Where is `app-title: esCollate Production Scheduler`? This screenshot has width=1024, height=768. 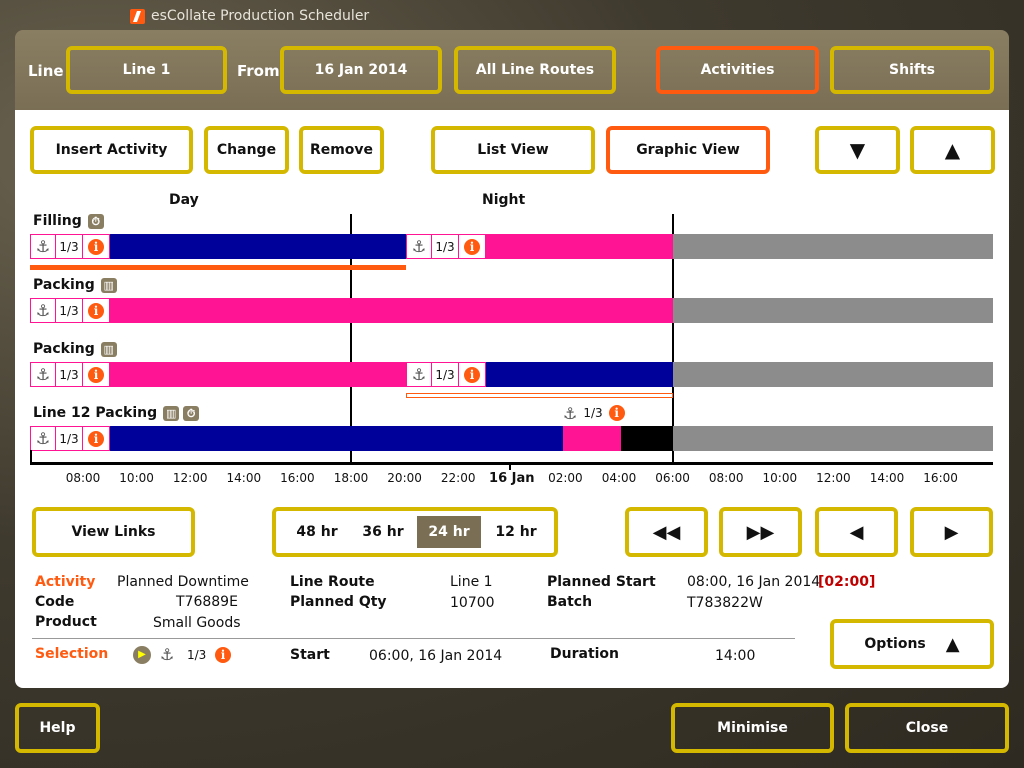
app-title: esCollate Production Scheduler is located at coordinates (260, 16).